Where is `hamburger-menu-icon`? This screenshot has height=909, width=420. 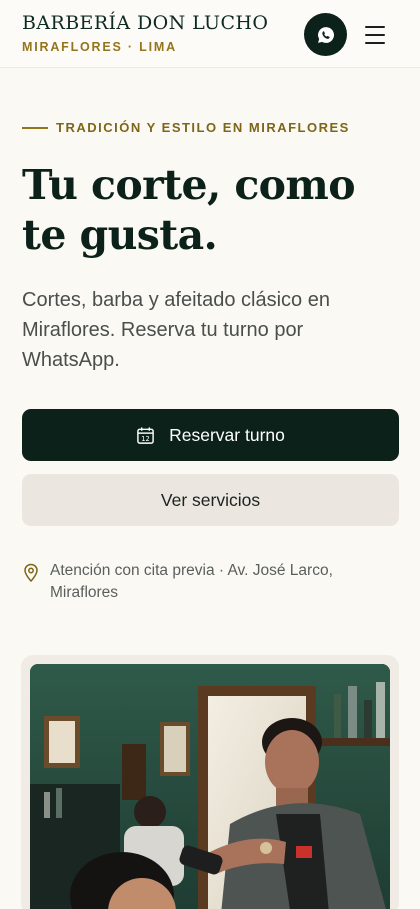 hamburger-menu-icon is located at coordinates (375, 27).